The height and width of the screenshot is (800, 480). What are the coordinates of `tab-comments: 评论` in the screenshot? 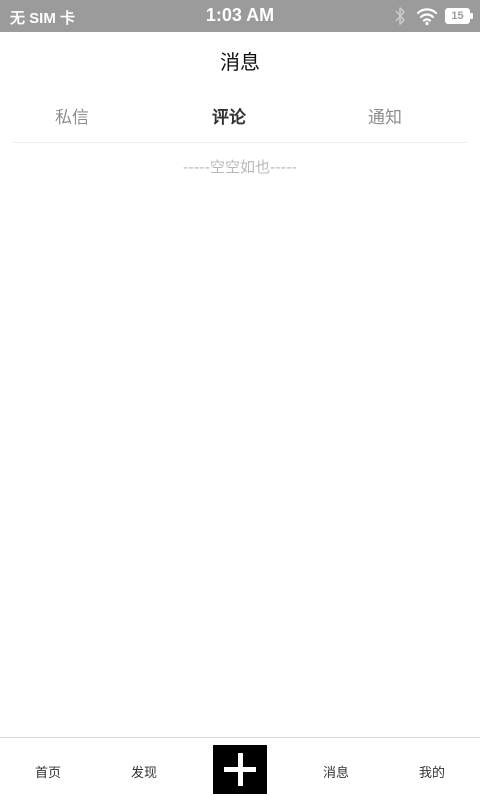 It's located at (229, 115).